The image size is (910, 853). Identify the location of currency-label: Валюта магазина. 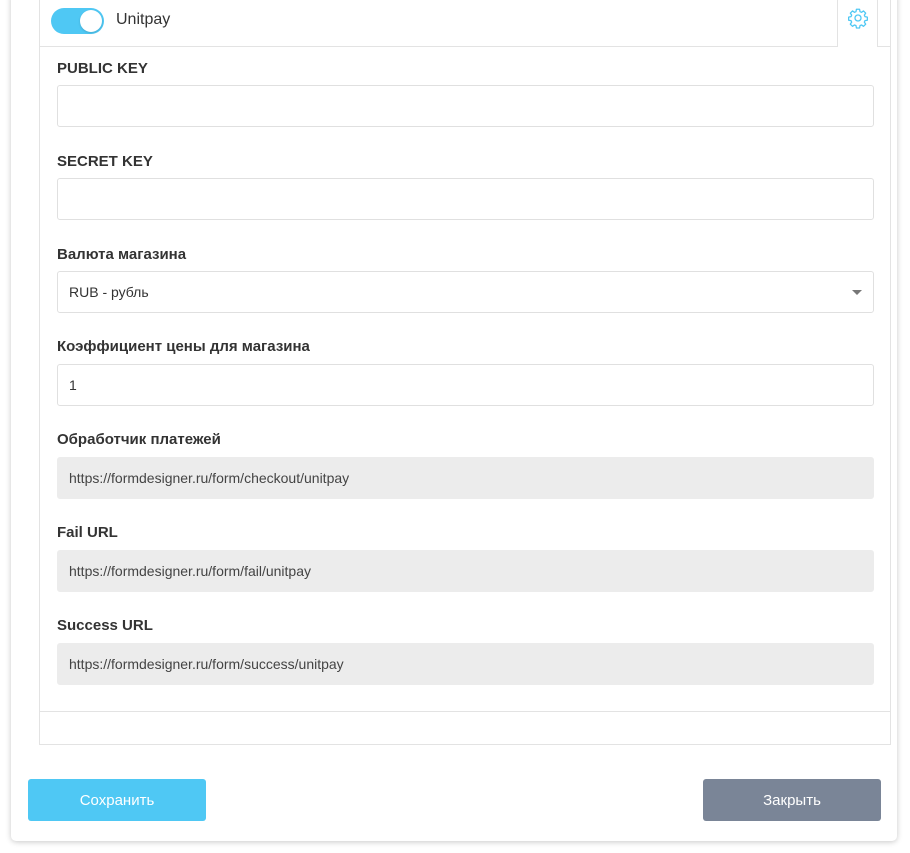
(122, 254).